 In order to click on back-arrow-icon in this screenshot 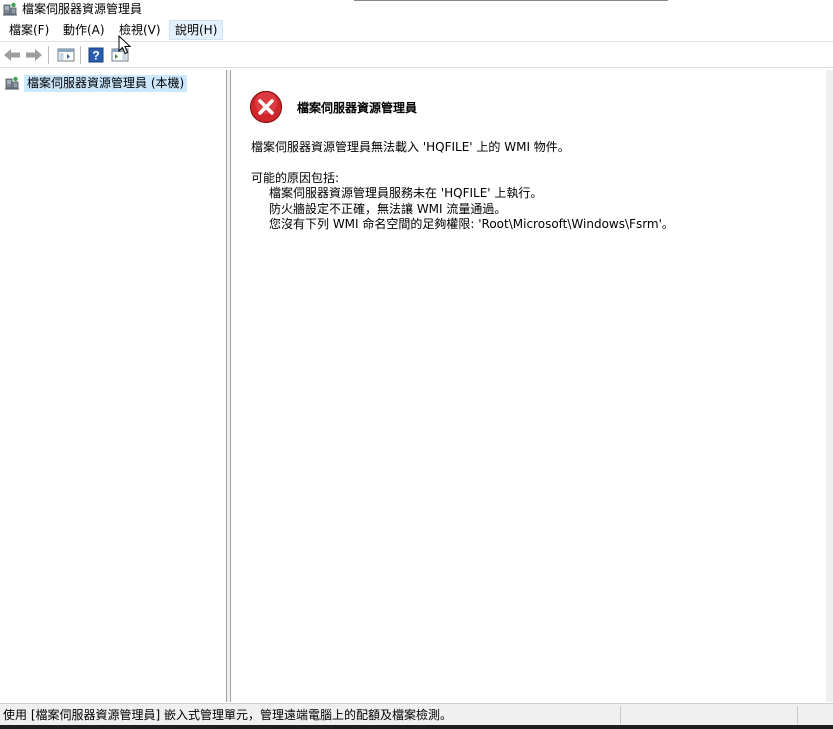, I will do `click(12, 55)`.